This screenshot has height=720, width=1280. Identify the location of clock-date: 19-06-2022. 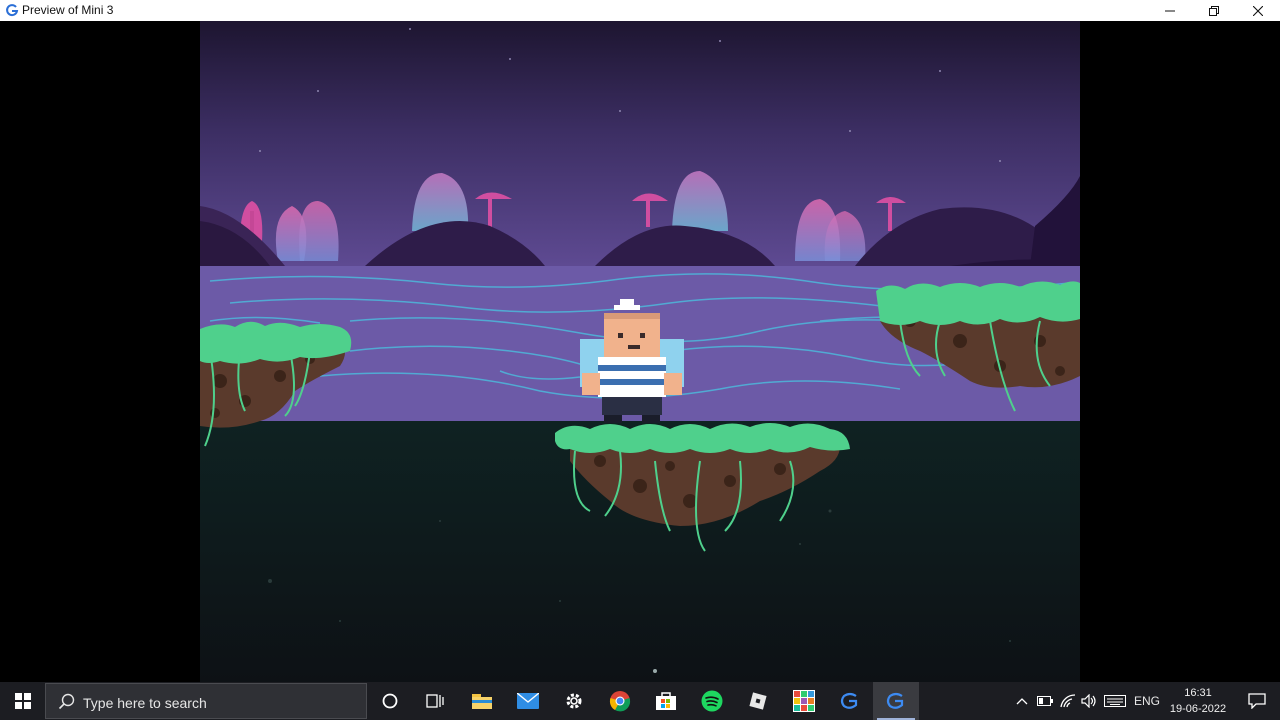
(1198, 709).